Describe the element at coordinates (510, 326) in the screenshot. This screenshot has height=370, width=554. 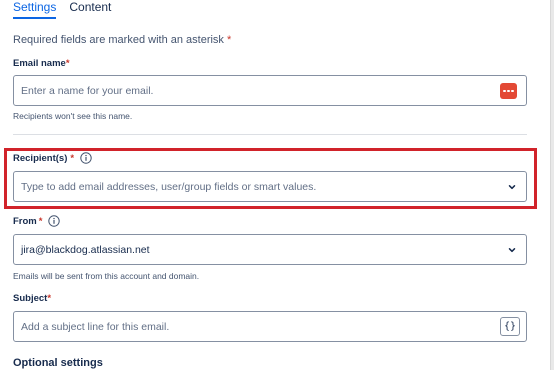
I see `smart-value-braces-icon: {}` at that location.